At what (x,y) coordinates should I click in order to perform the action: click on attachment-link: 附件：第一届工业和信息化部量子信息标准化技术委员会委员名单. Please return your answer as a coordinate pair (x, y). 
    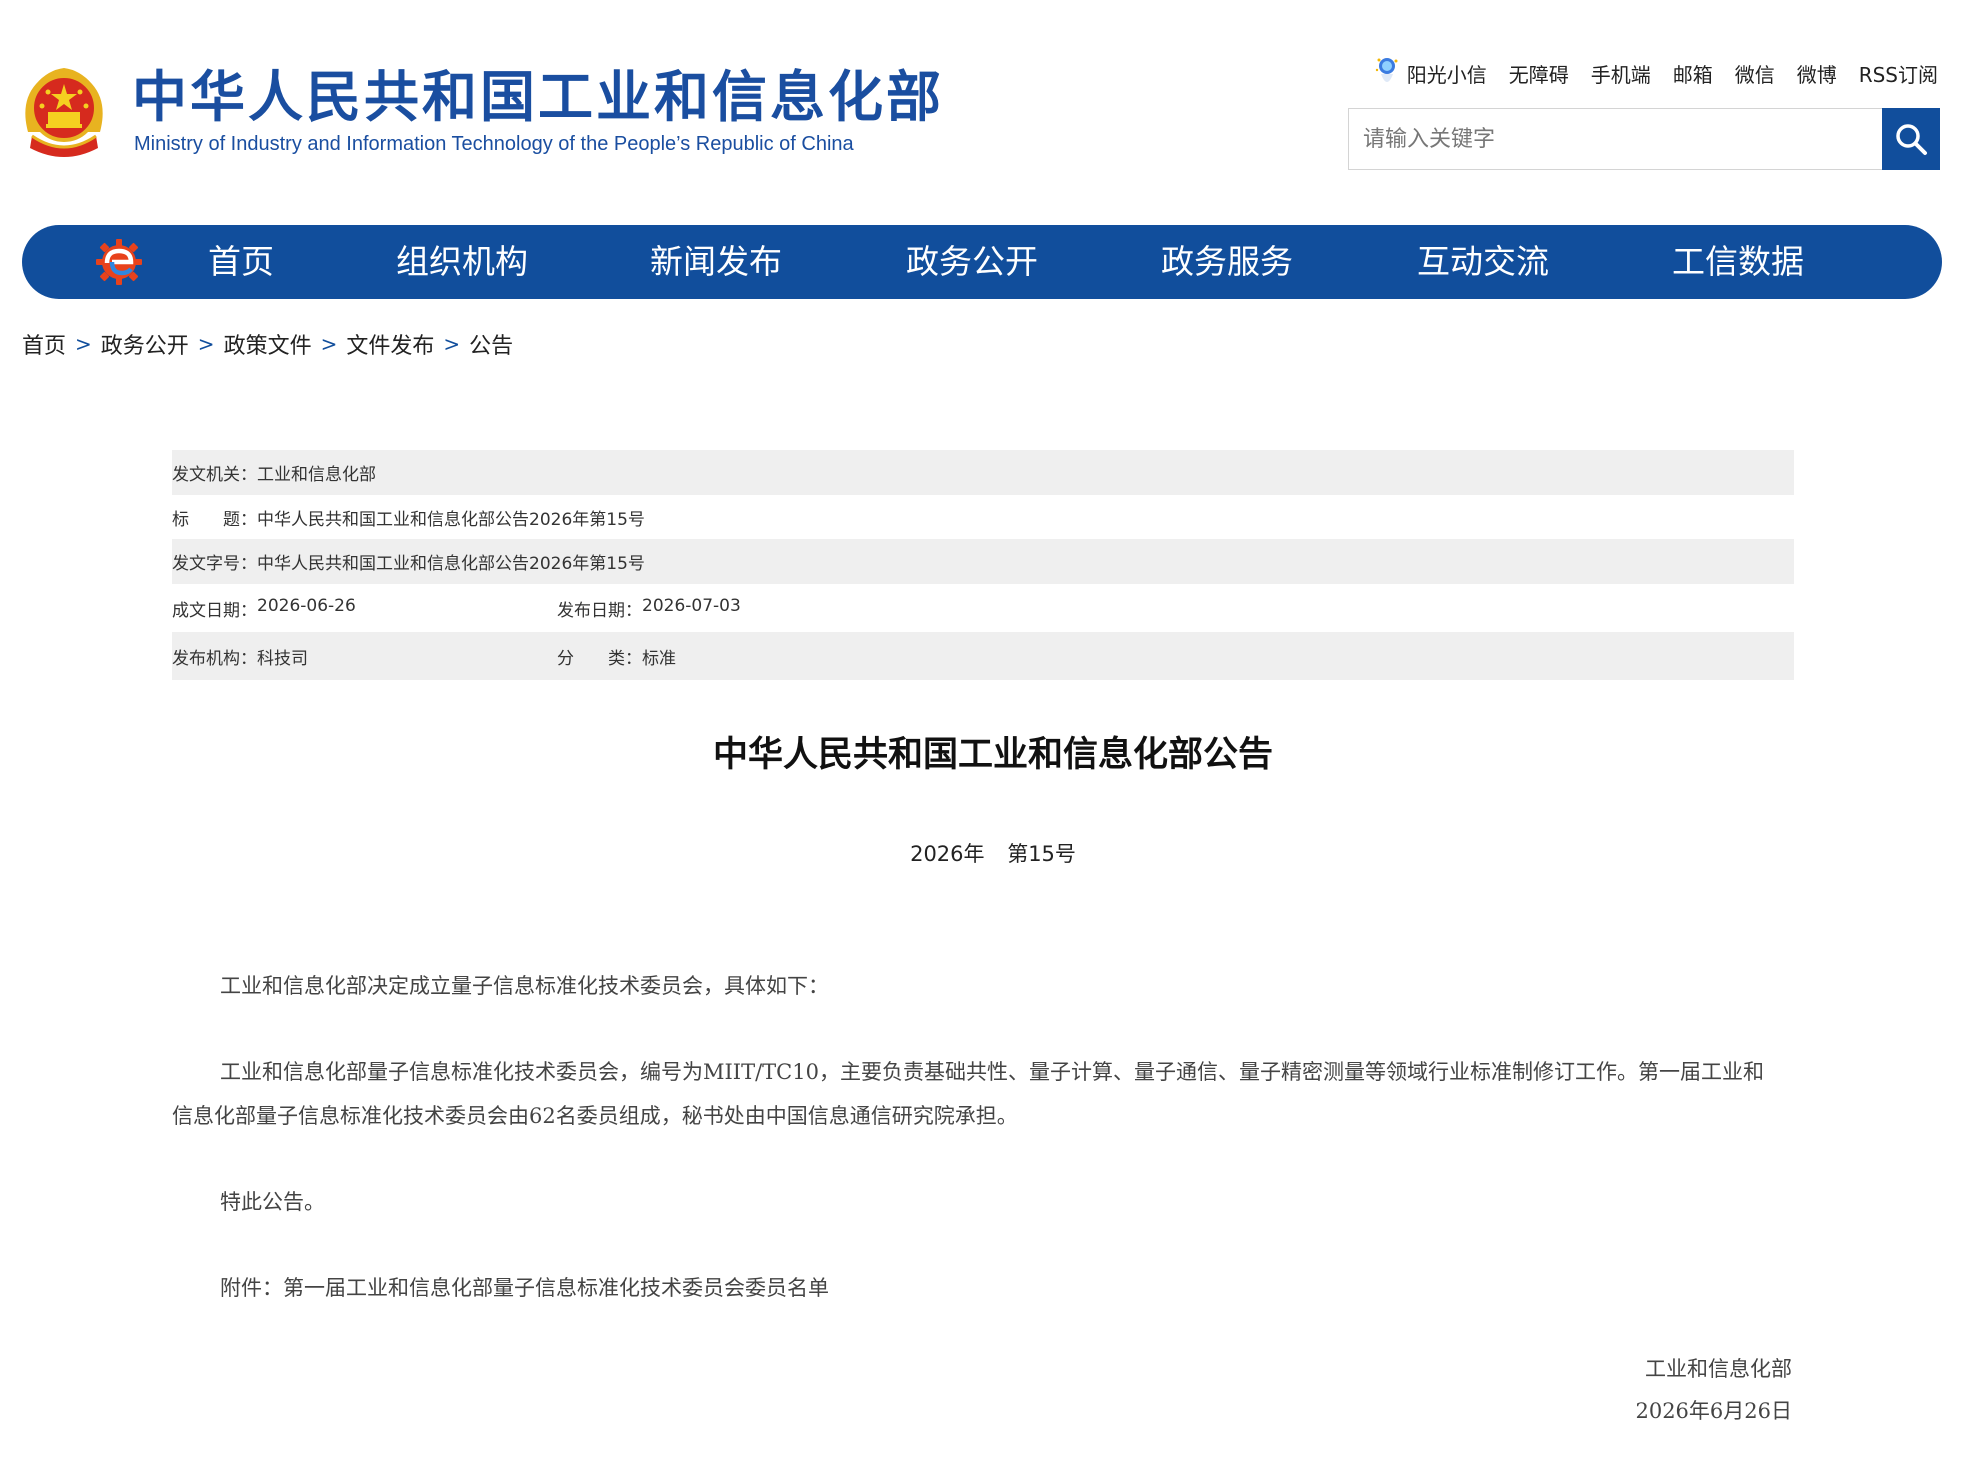
    Looking at the image, I should click on (972, 1288).